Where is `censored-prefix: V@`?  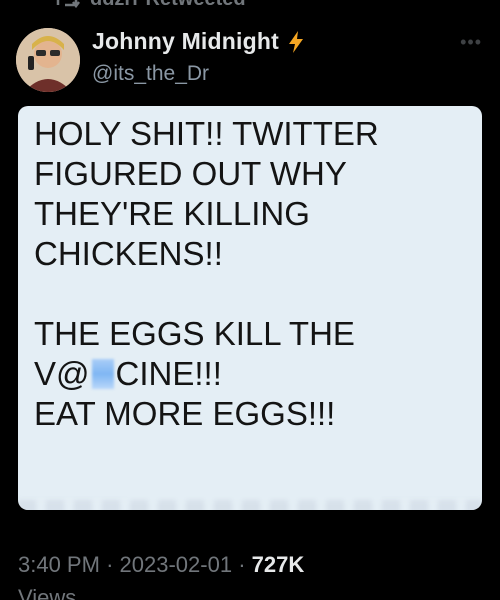
censored-prefix: V@ is located at coordinates (62, 373).